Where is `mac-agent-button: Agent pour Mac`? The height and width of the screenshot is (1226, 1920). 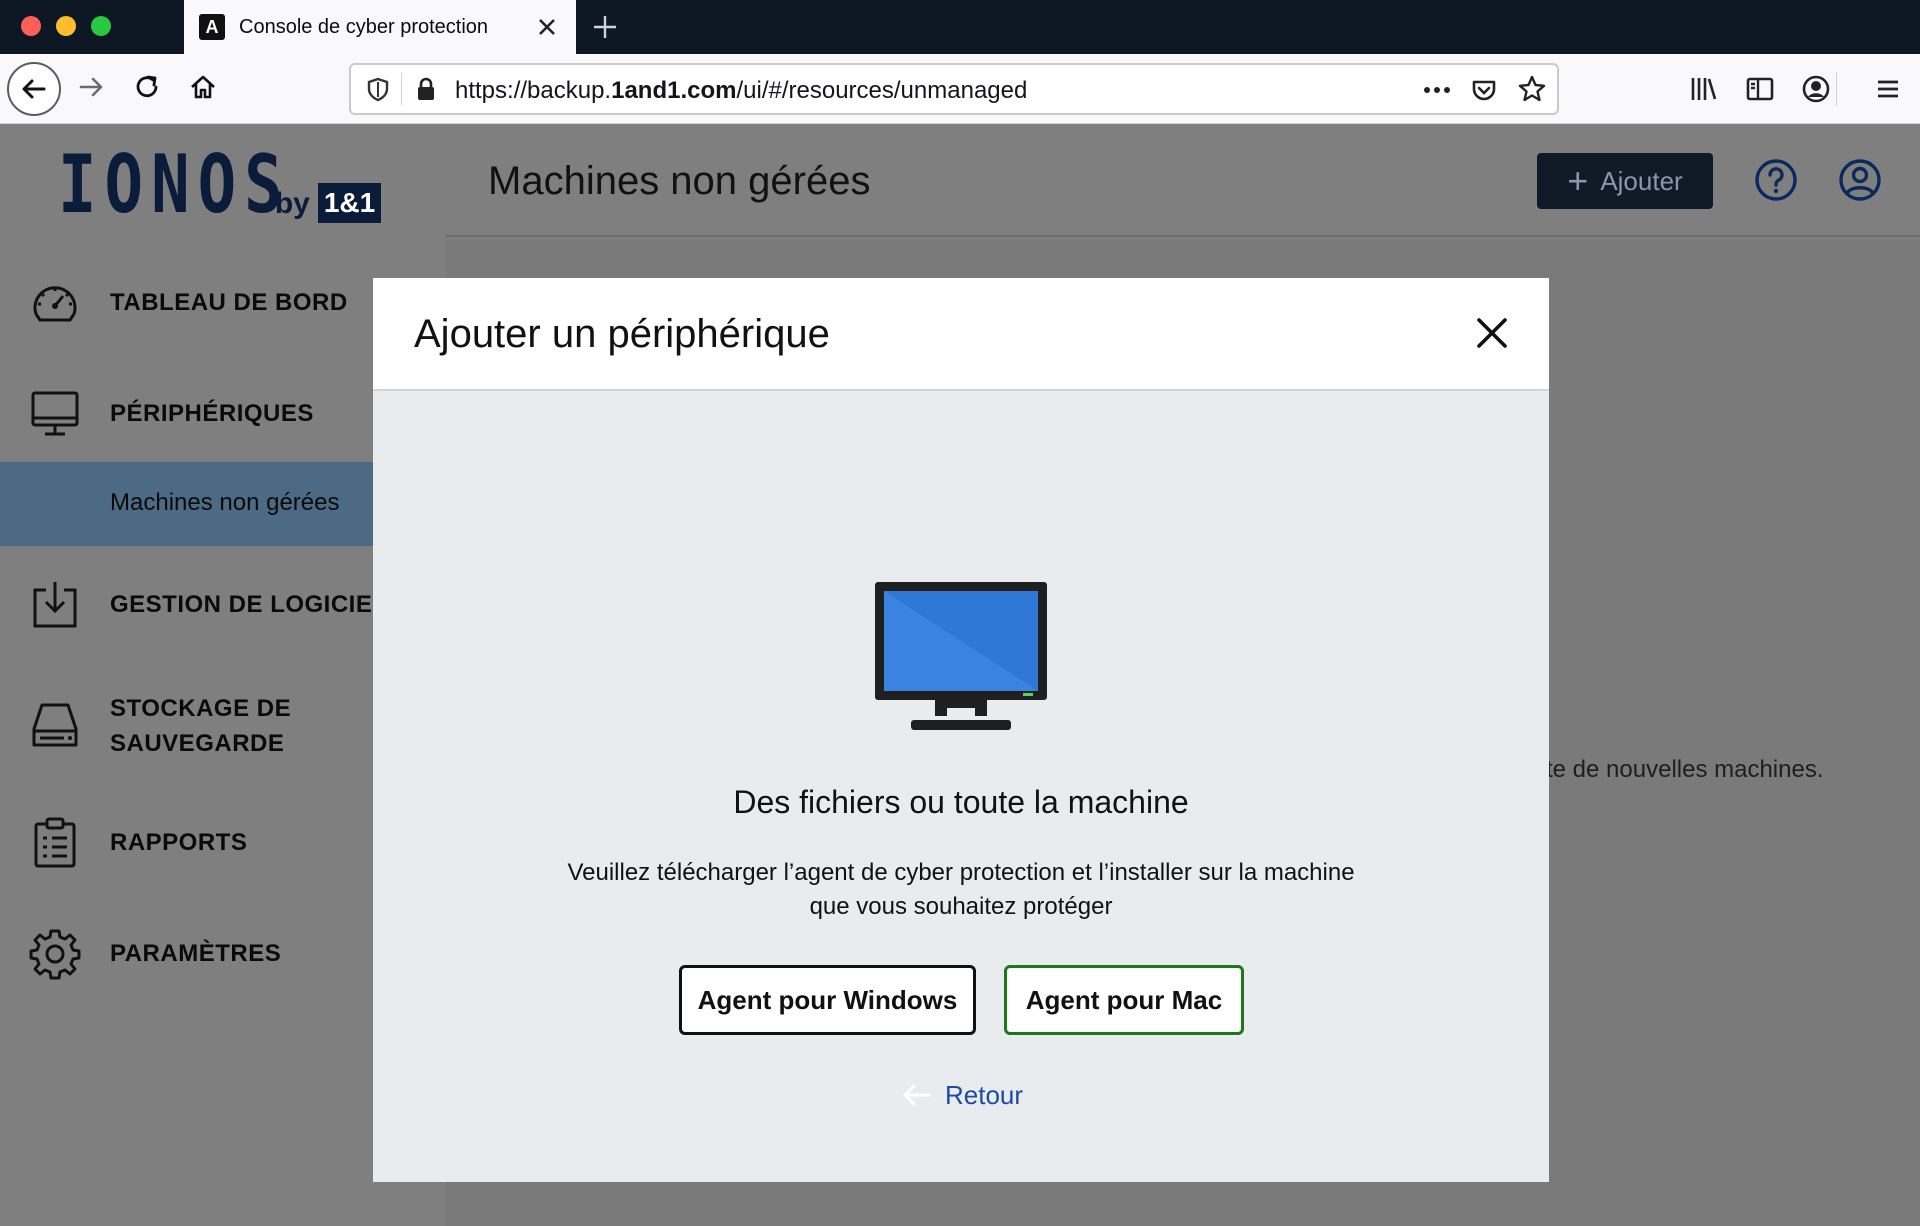 mac-agent-button: Agent pour Mac is located at coordinates (1124, 1000).